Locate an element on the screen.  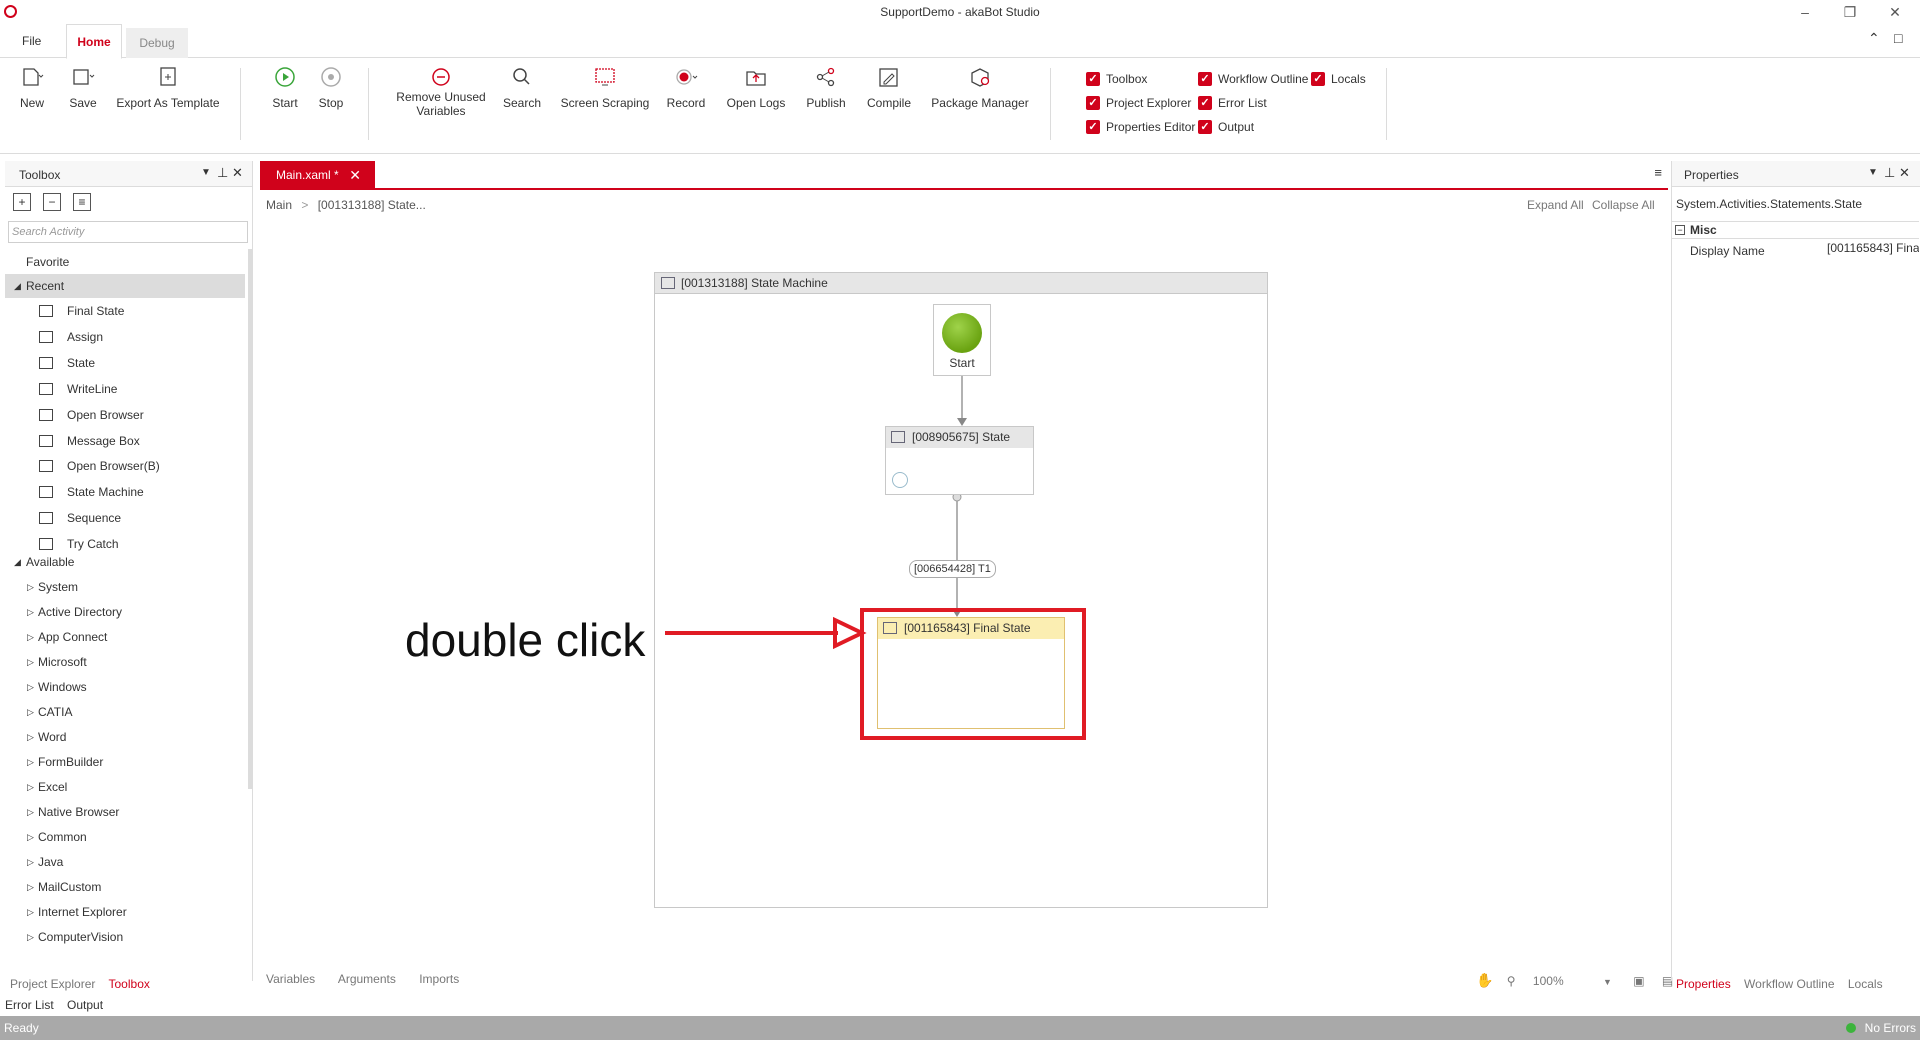
tab-project-explorer: Project Explorer is located at coordinates (52, 984).